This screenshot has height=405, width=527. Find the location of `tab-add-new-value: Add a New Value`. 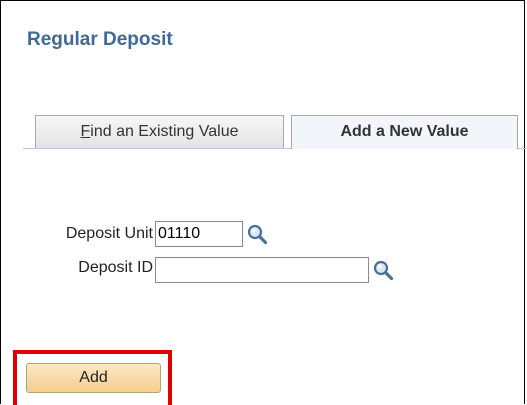

tab-add-new-value: Add a New Value is located at coordinates (404, 132).